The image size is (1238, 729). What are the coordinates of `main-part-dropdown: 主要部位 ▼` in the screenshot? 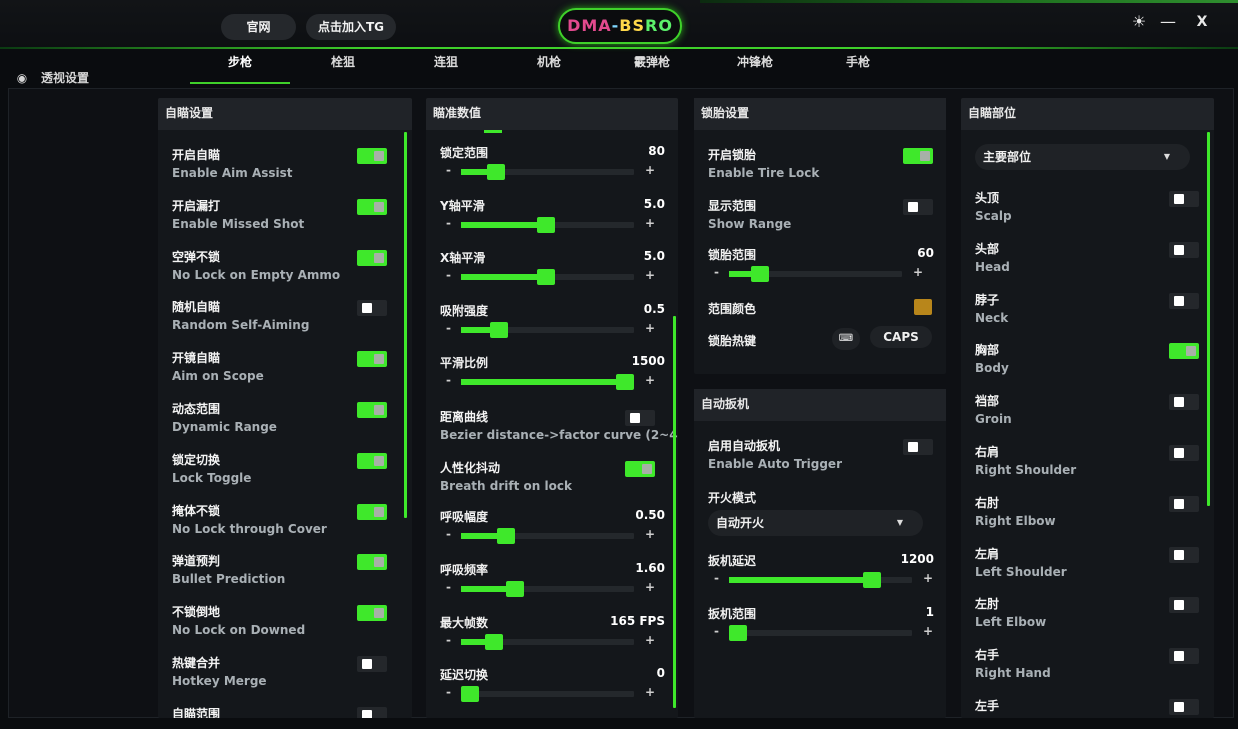 It's located at (1082, 157).